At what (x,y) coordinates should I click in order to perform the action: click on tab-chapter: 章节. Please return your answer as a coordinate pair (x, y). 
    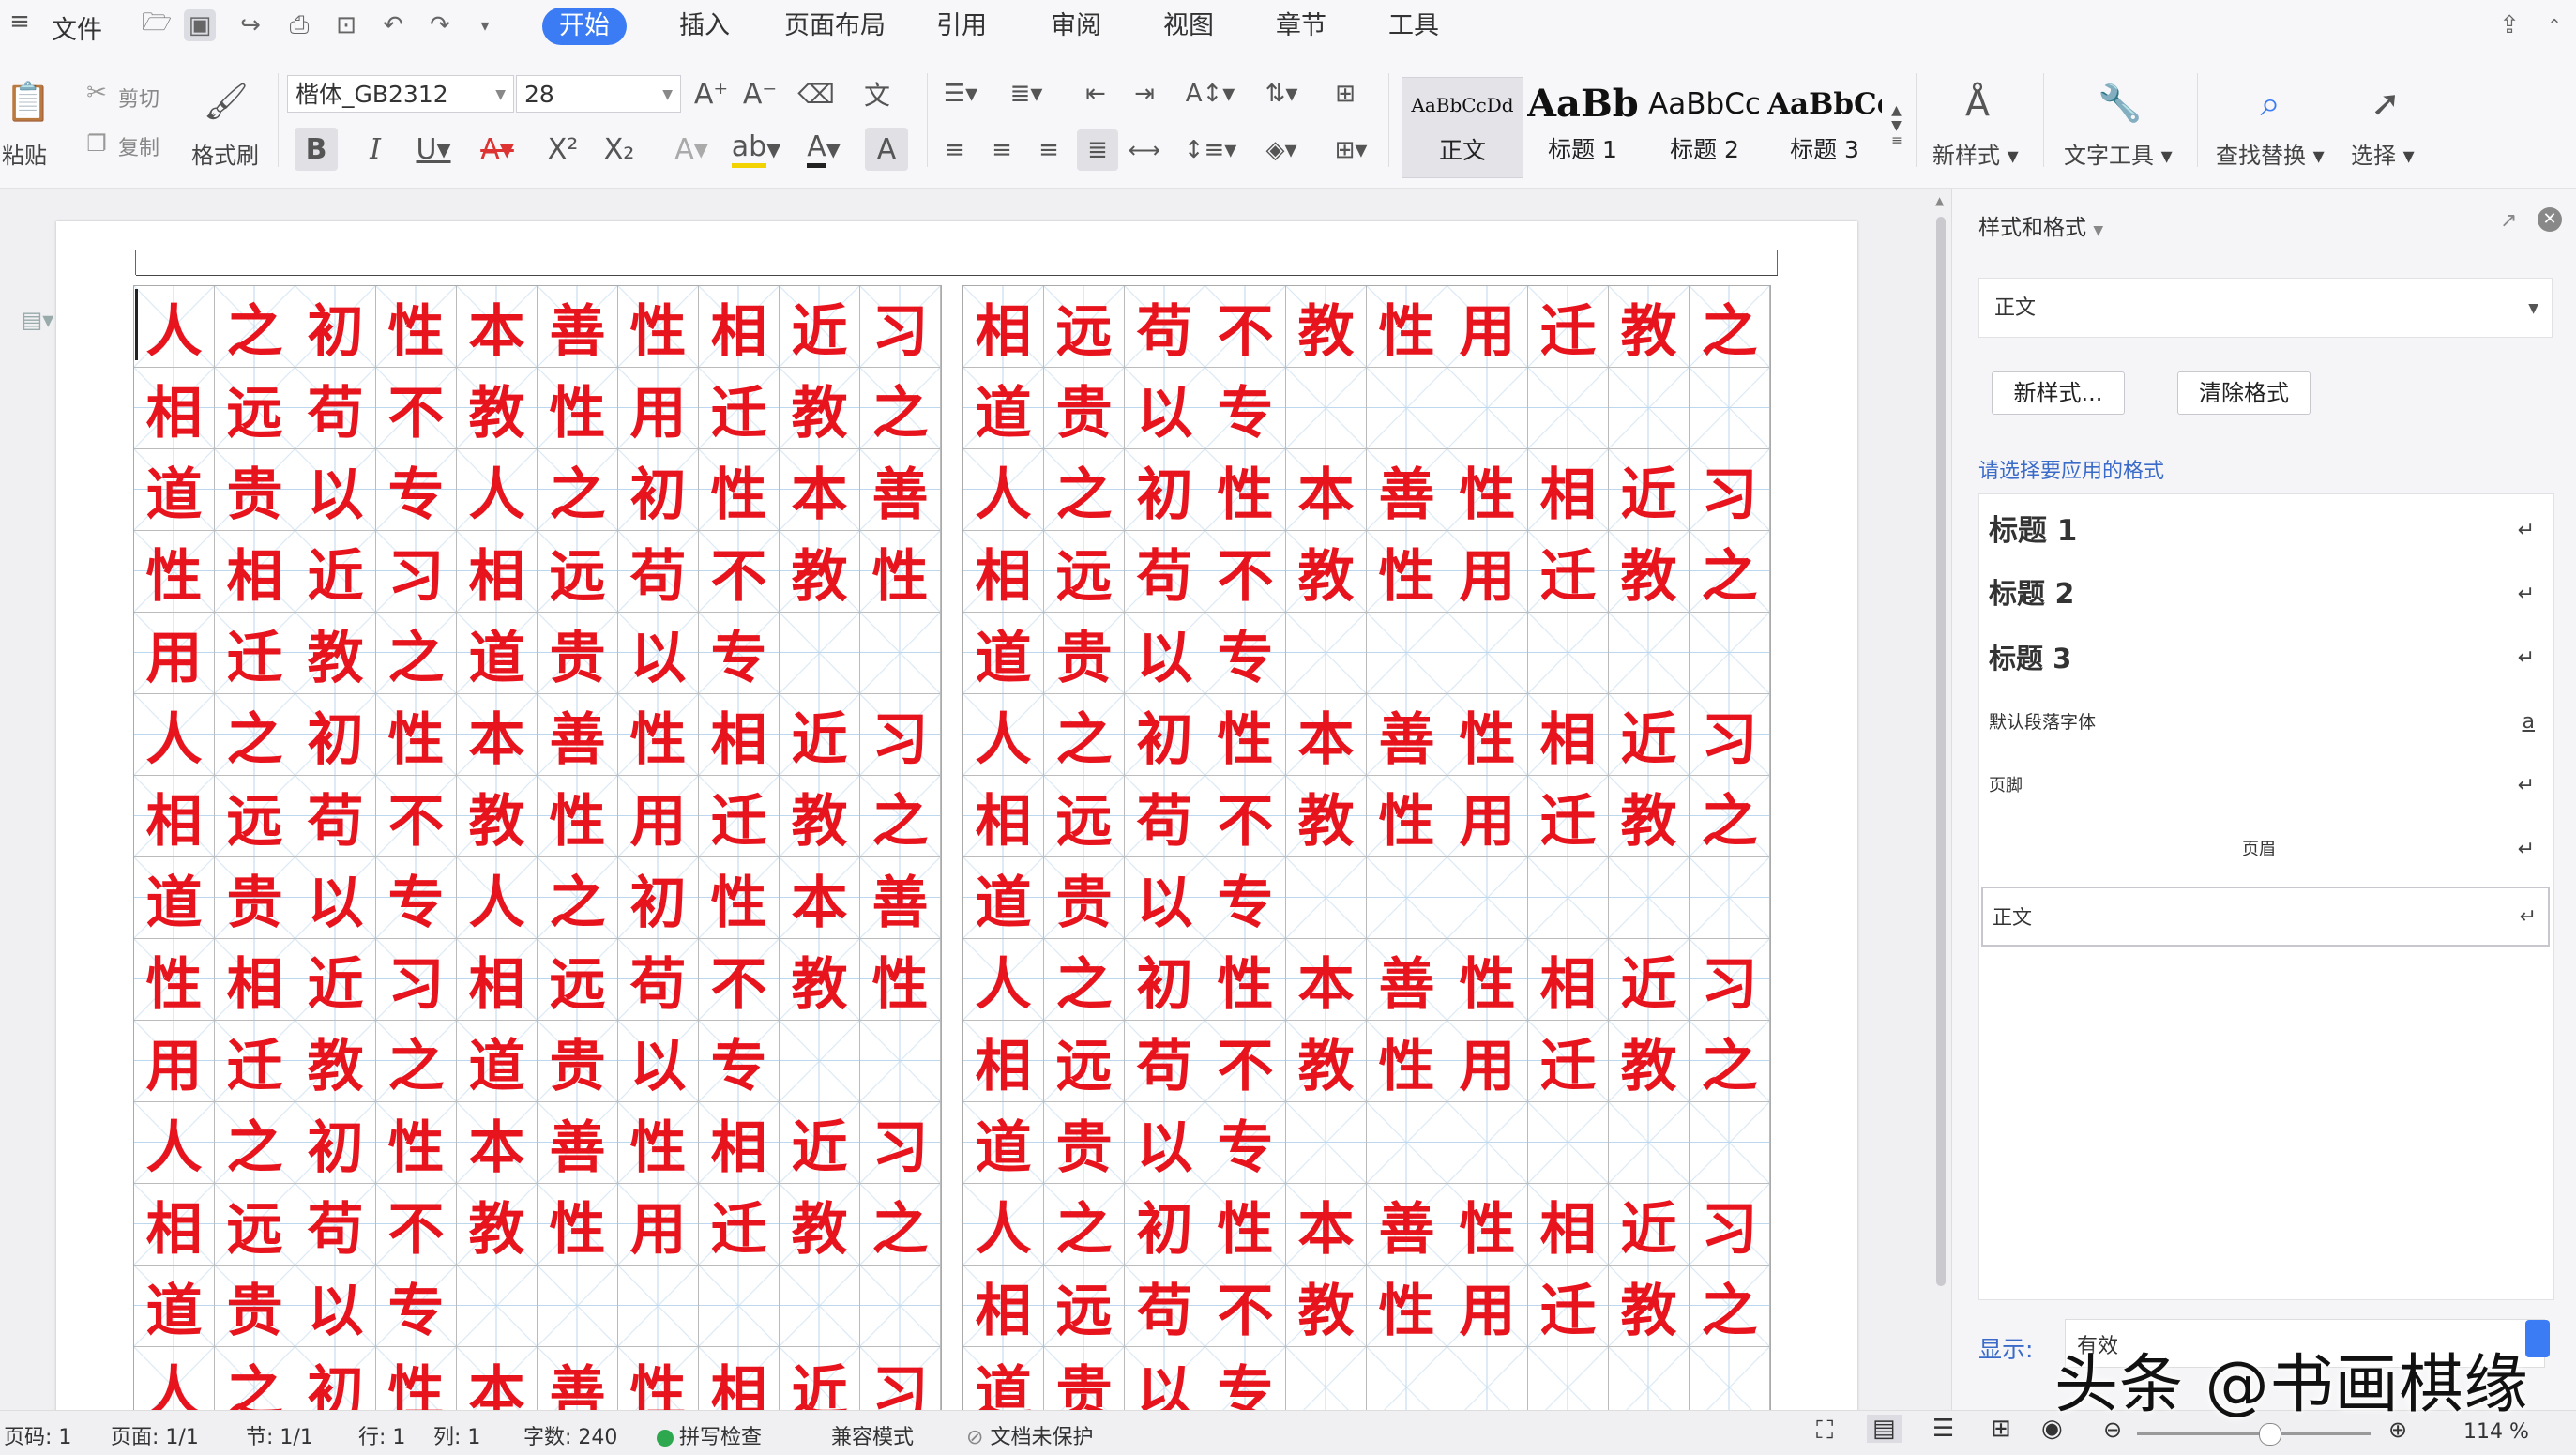
    Looking at the image, I should click on (1301, 26).